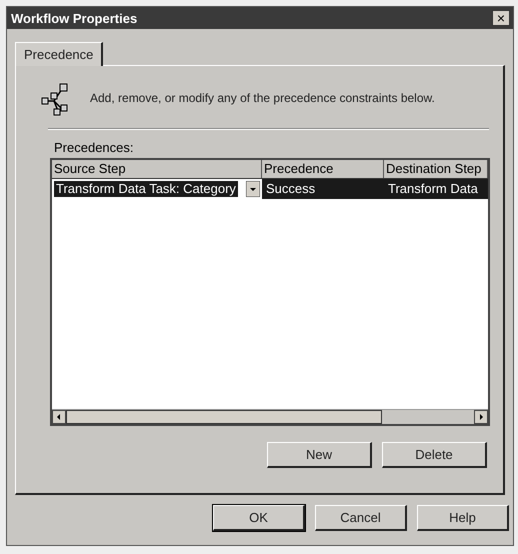 The image size is (518, 554). I want to click on scroll-left-icon, so click(59, 417).